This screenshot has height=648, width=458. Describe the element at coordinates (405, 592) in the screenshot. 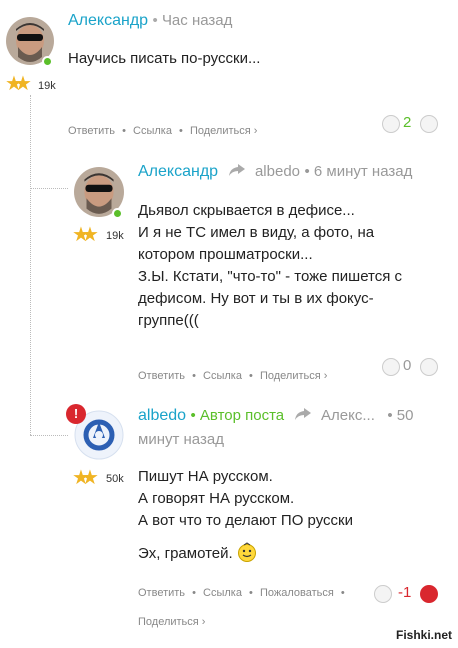

I see `vote-score: -1` at that location.